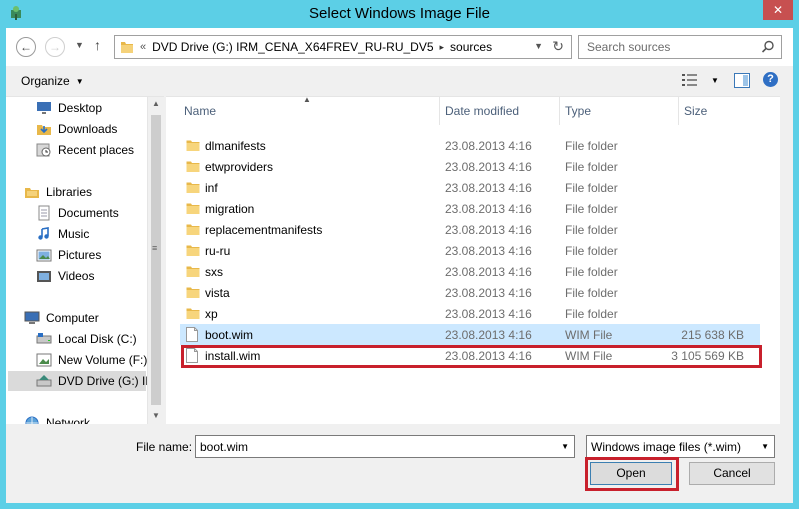  Describe the element at coordinates (156, 415) in the screenshot. I see `scroll-down-icon: ▼` at that location.